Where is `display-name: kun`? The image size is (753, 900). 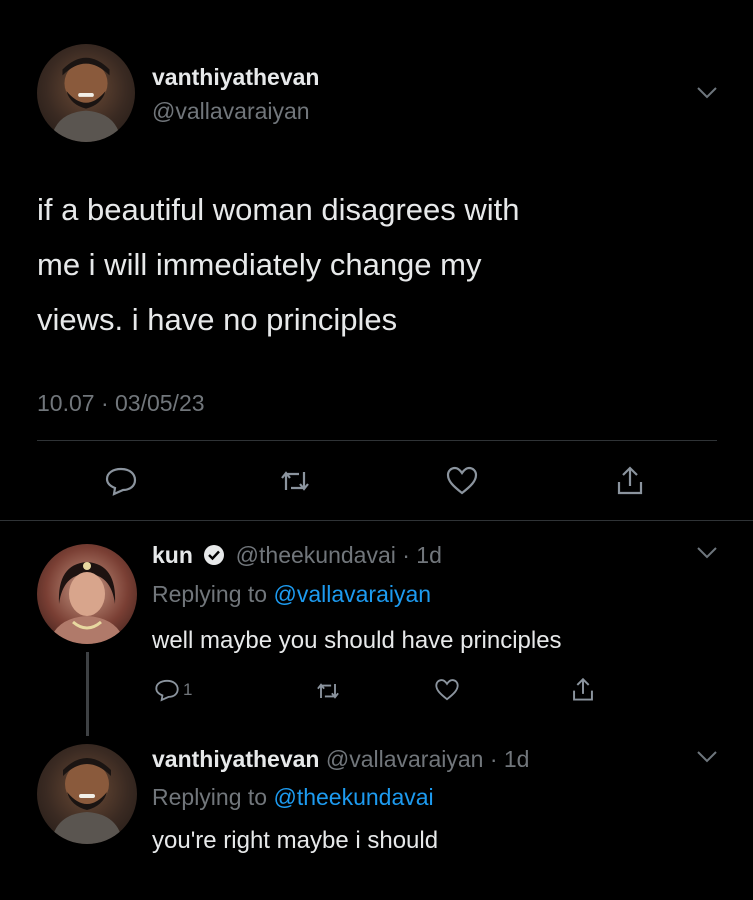
display-name: kun is located at coordinates (172, 555).